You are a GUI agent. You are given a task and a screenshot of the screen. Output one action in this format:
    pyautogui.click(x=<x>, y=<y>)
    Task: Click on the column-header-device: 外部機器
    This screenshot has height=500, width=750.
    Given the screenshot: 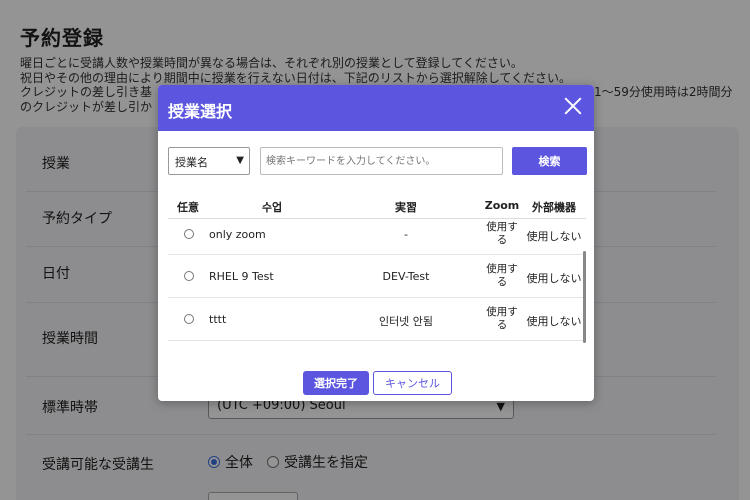 What is the action you would take?
    pyautogui.click(x=554, y=207)
    